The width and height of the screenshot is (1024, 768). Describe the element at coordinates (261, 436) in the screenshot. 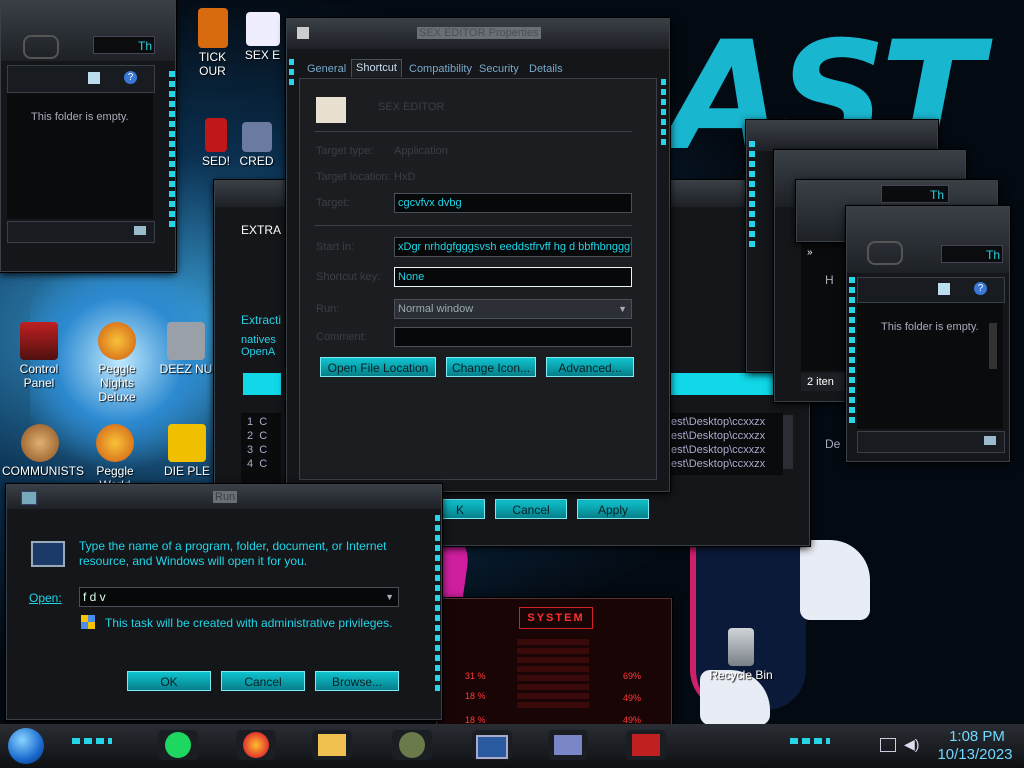

I see `list-item: 2 C` at that location.